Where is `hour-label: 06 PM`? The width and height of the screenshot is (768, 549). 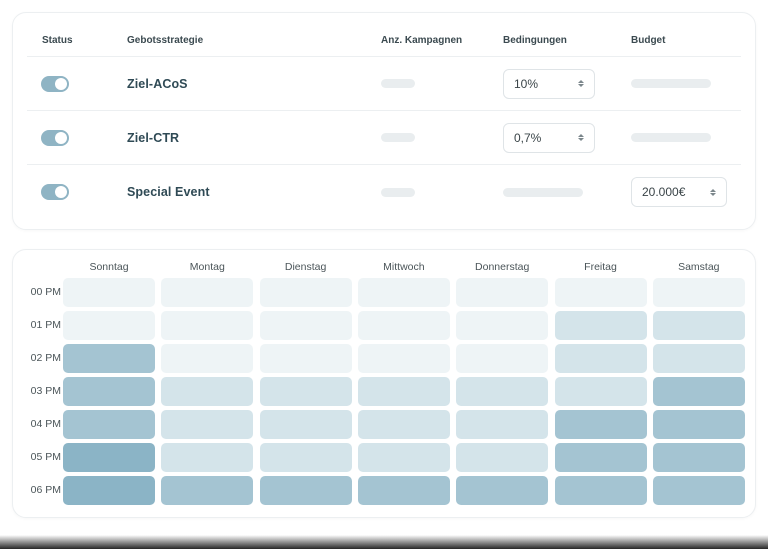 hour-label: 06 PM is located at coordinates (45, 490).